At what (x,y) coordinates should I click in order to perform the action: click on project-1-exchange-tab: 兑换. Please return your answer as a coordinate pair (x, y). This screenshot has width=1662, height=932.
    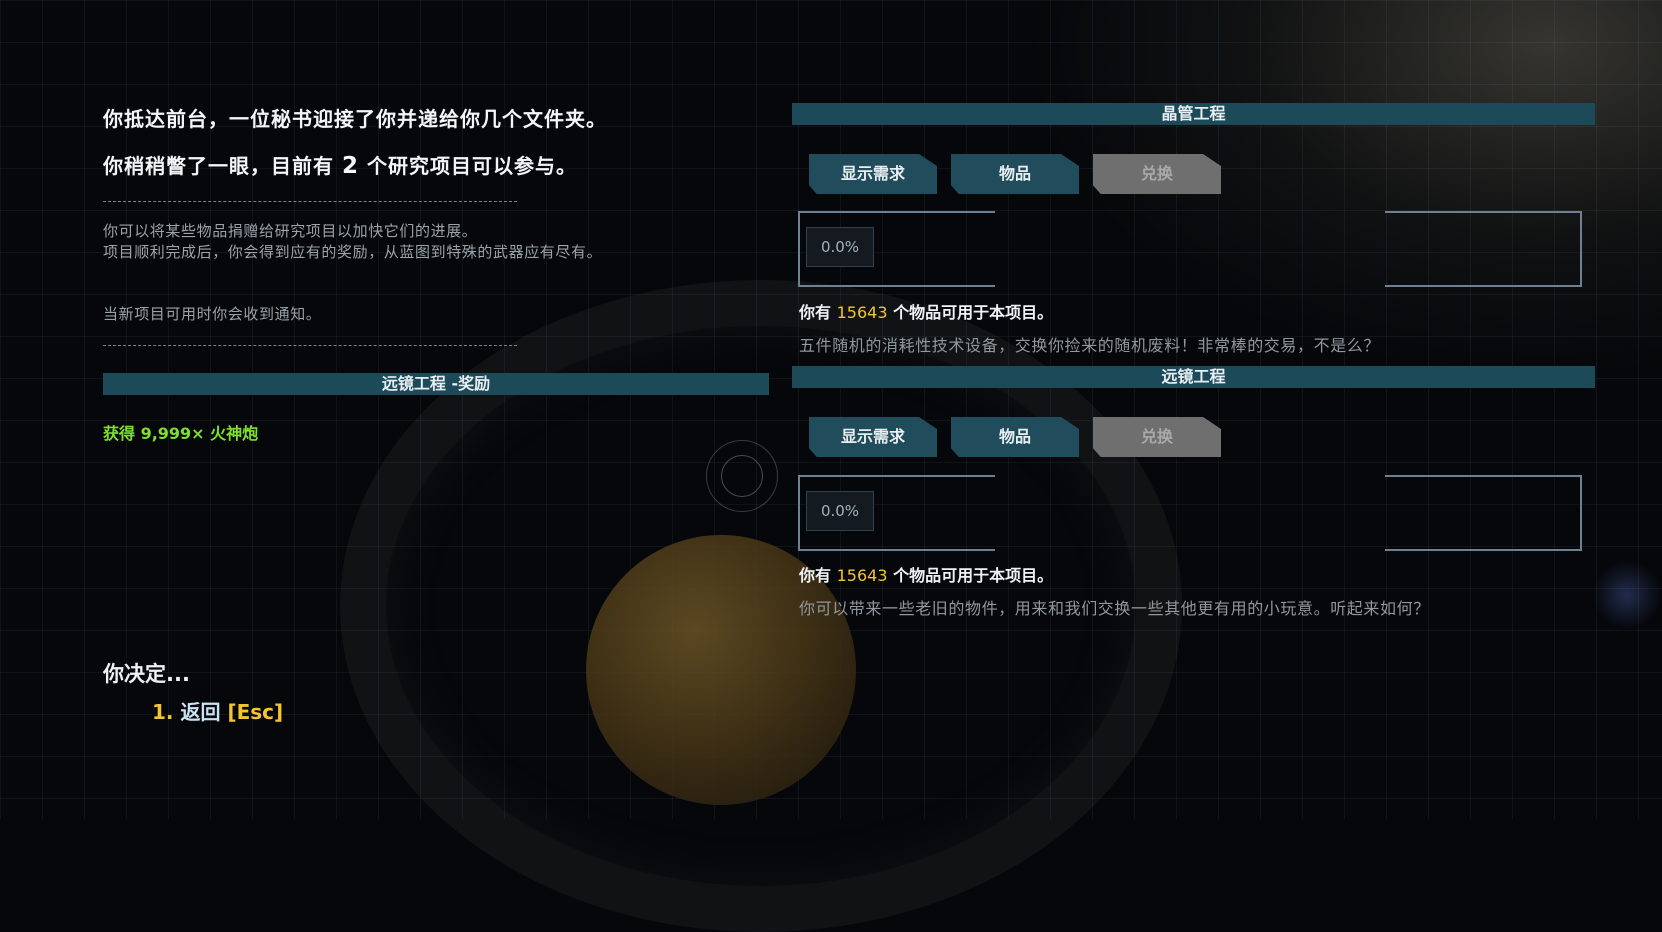
    Looking at the image, I should click on (1157, 174).